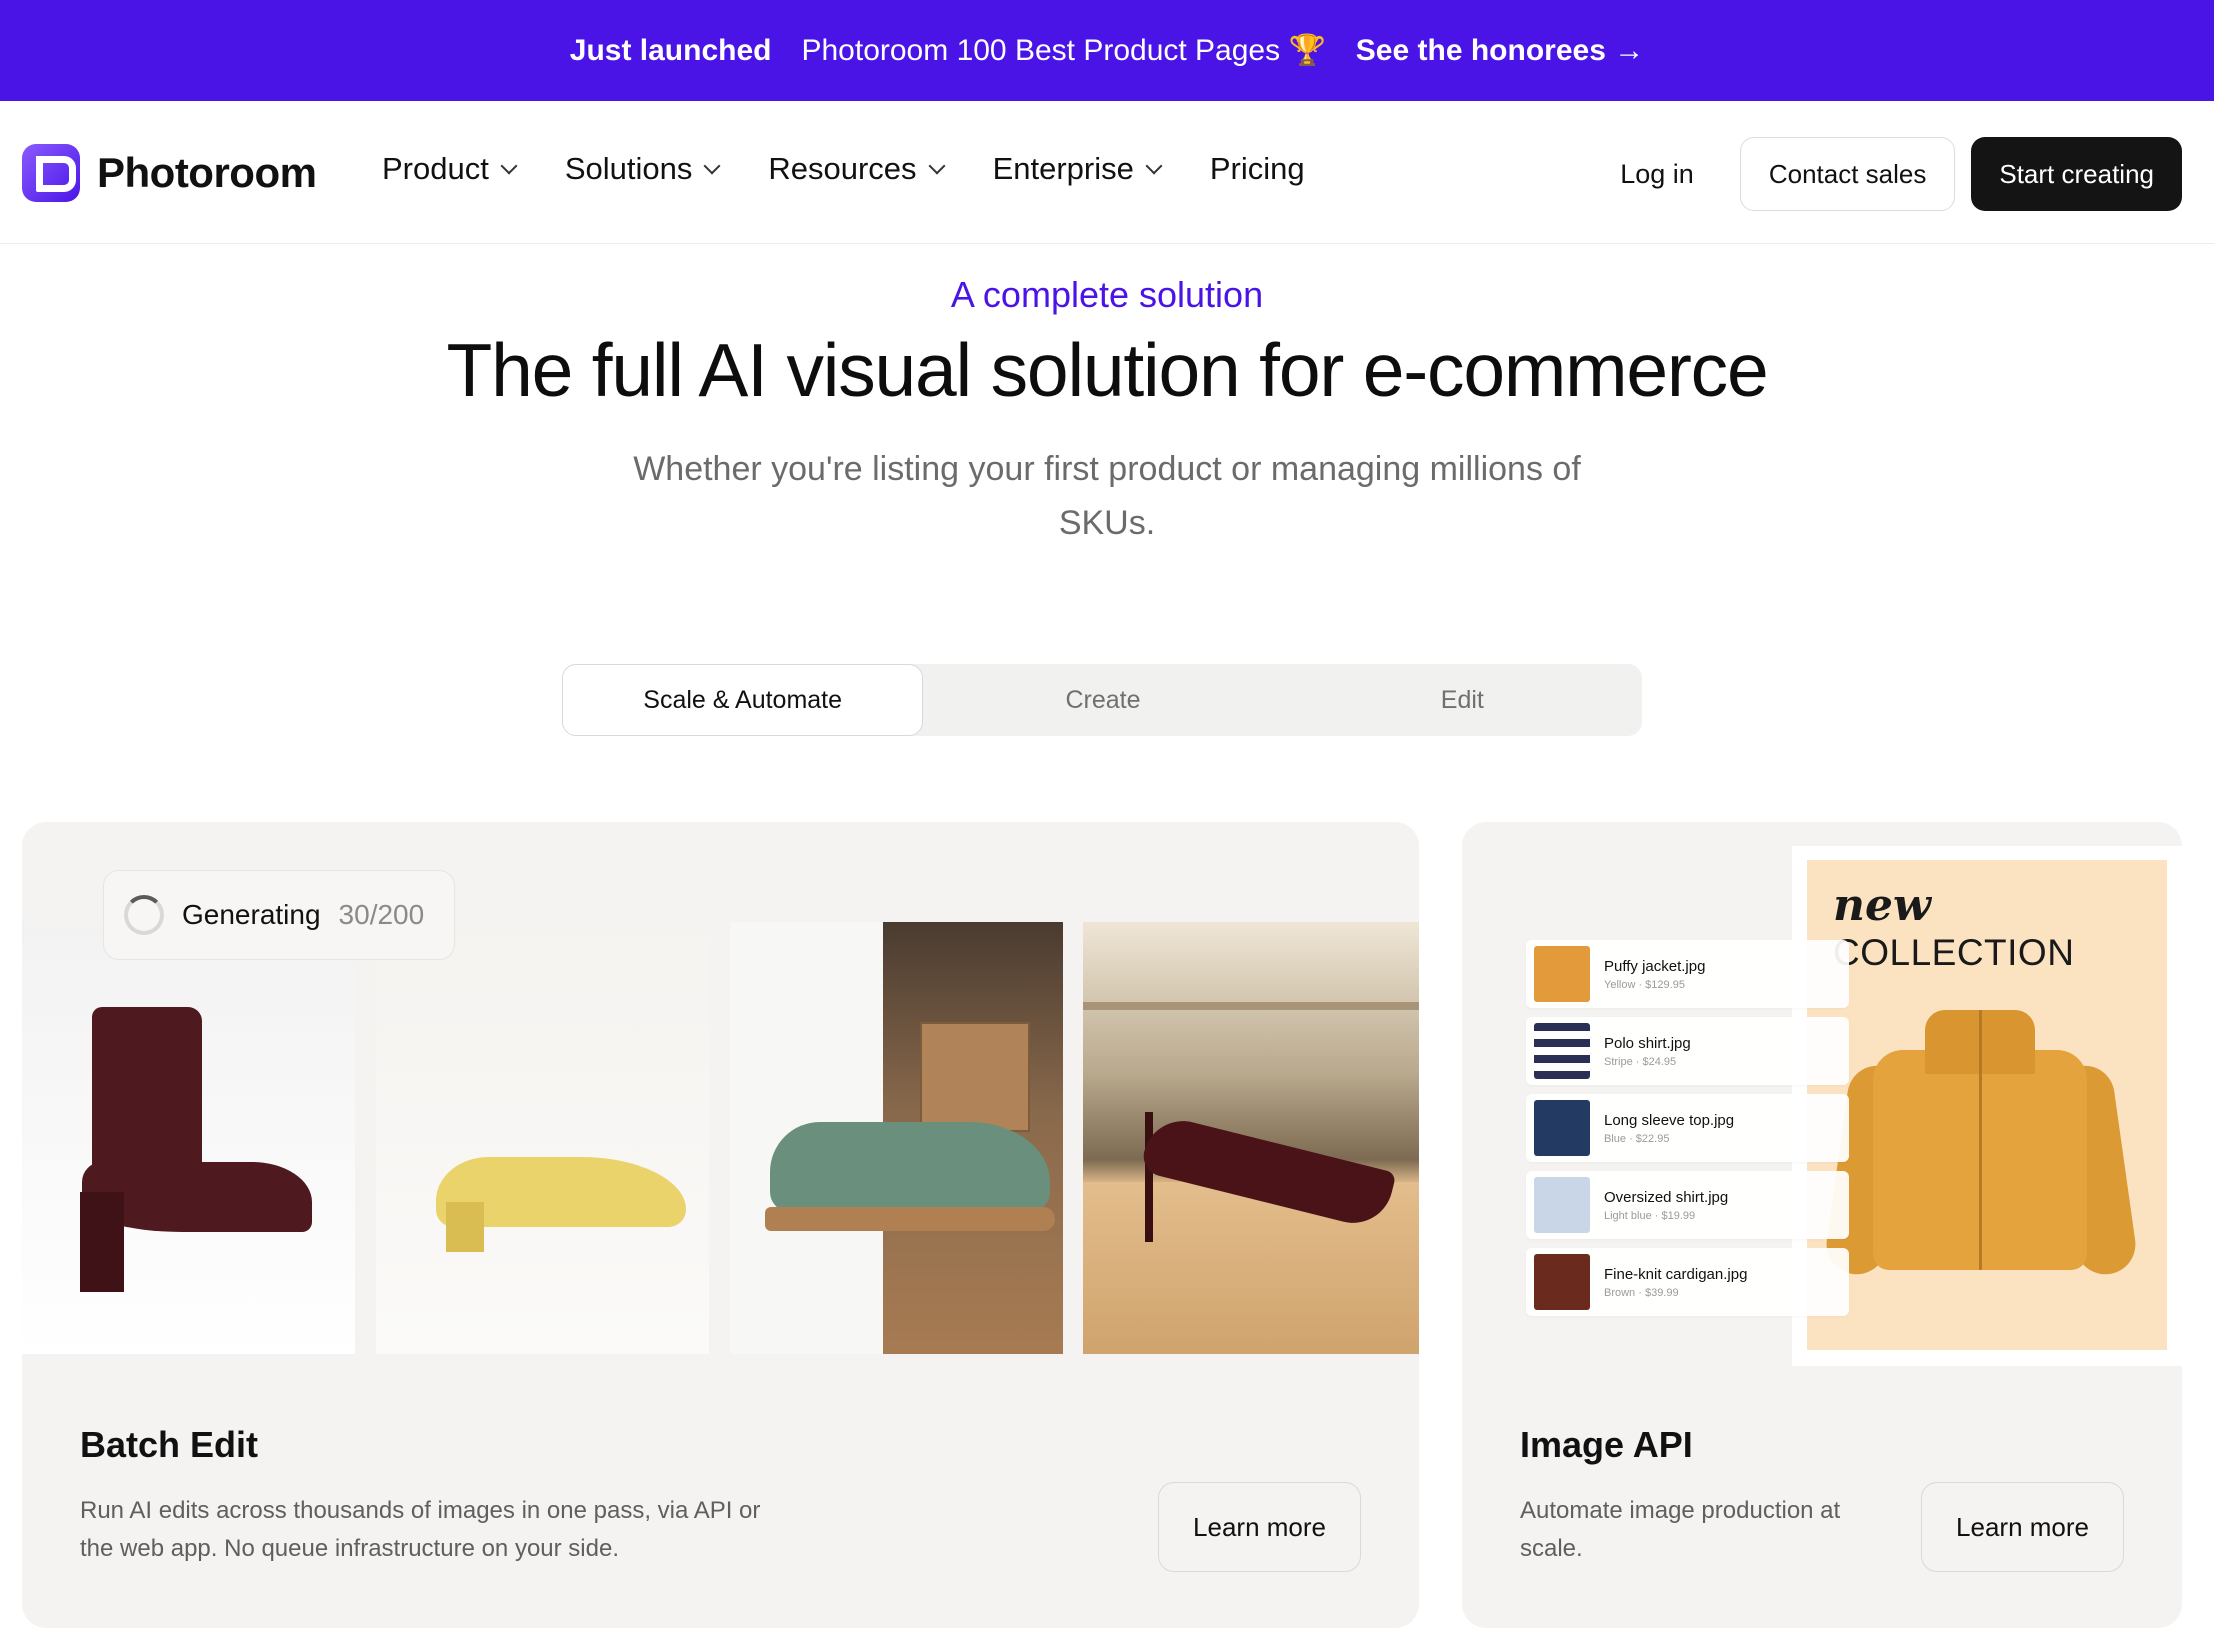 The width and height of the screenshot is (2214, 1644). Describe the element at coordinates (1980, 1140) in the screenshot. I see `jacket-zip-shape` at that location.